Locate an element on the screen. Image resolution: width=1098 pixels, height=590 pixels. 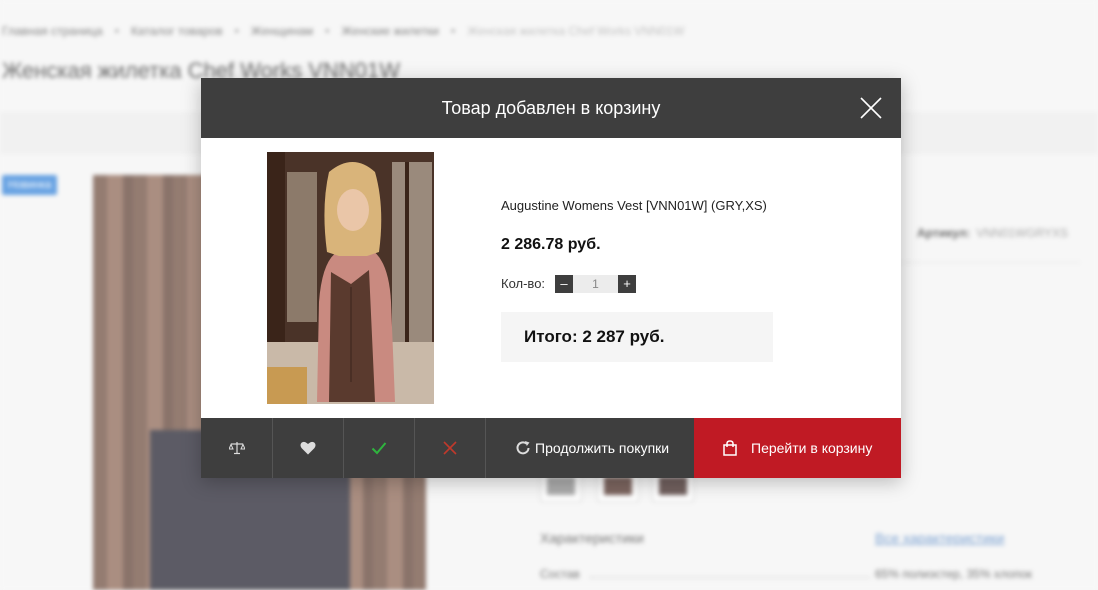
quantity-decrease-button: – is located at coordinates (564, 284).